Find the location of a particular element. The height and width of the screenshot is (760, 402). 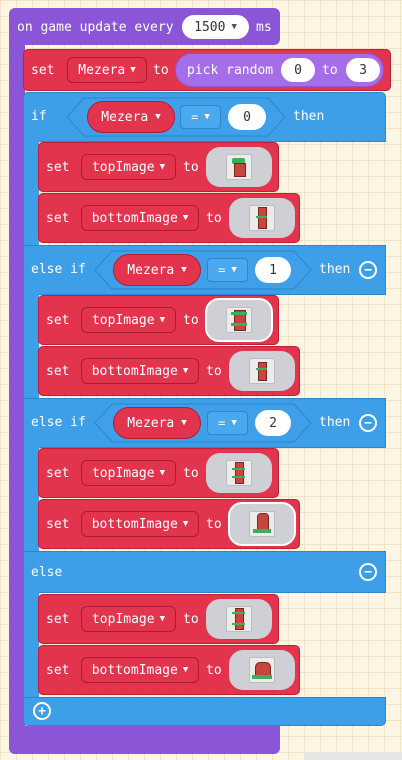

compare-value-input: 2 is located at coordinates (273, 423).